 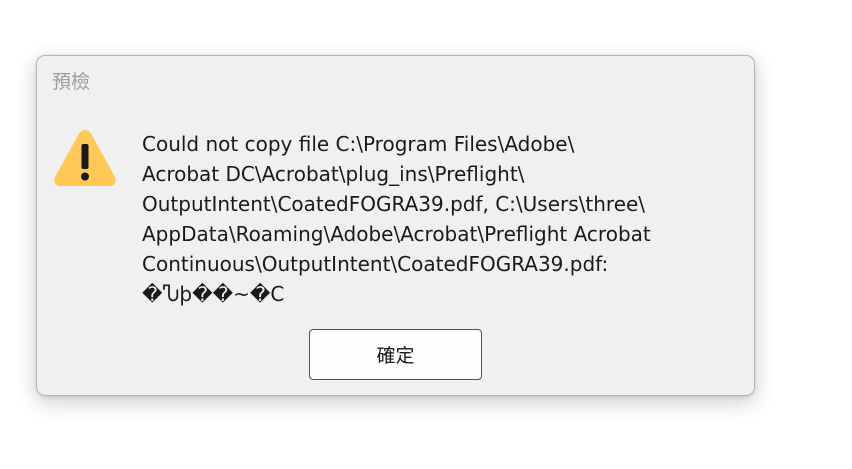 What do you see at coordinates (71, 82) in the screenshot?
I see `dialog-title: 預檢` at bounding box center [71, 82].